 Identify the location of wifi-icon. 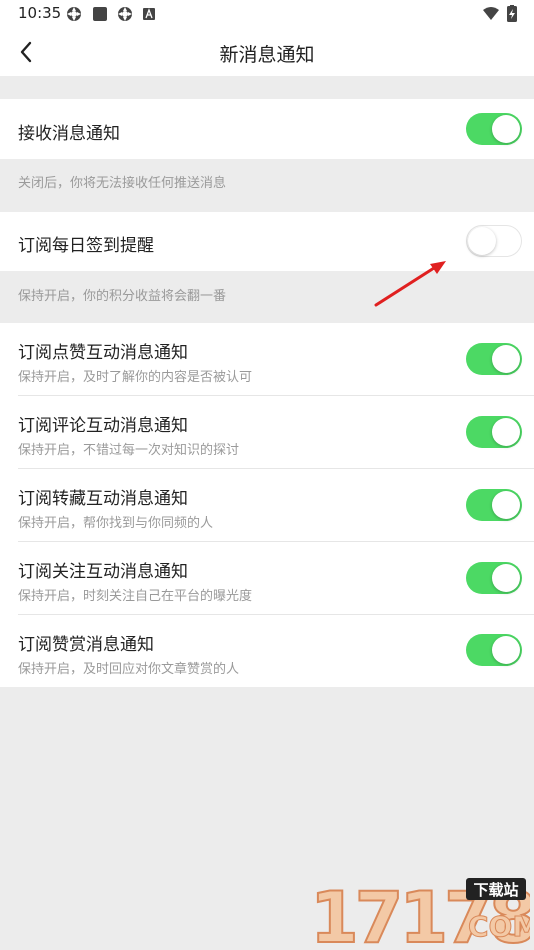
(491, 13).